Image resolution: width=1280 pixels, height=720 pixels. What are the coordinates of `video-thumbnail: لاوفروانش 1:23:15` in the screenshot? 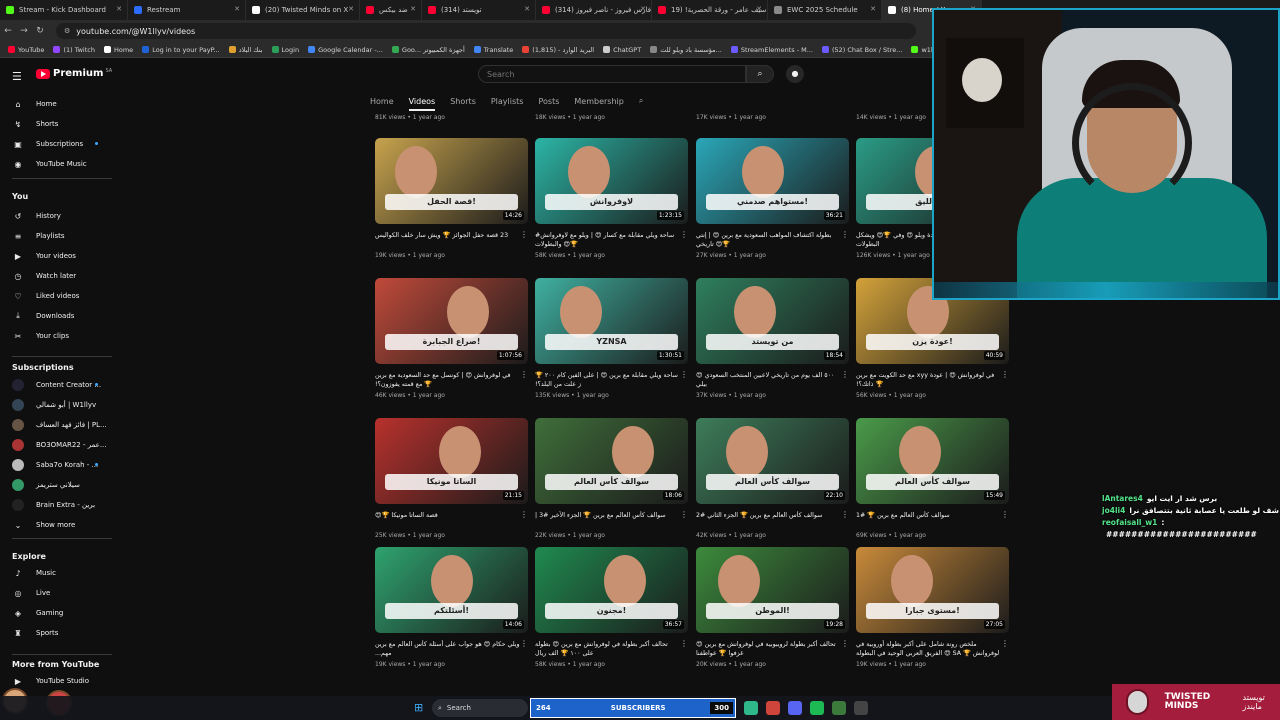 It's located at (611, 181).